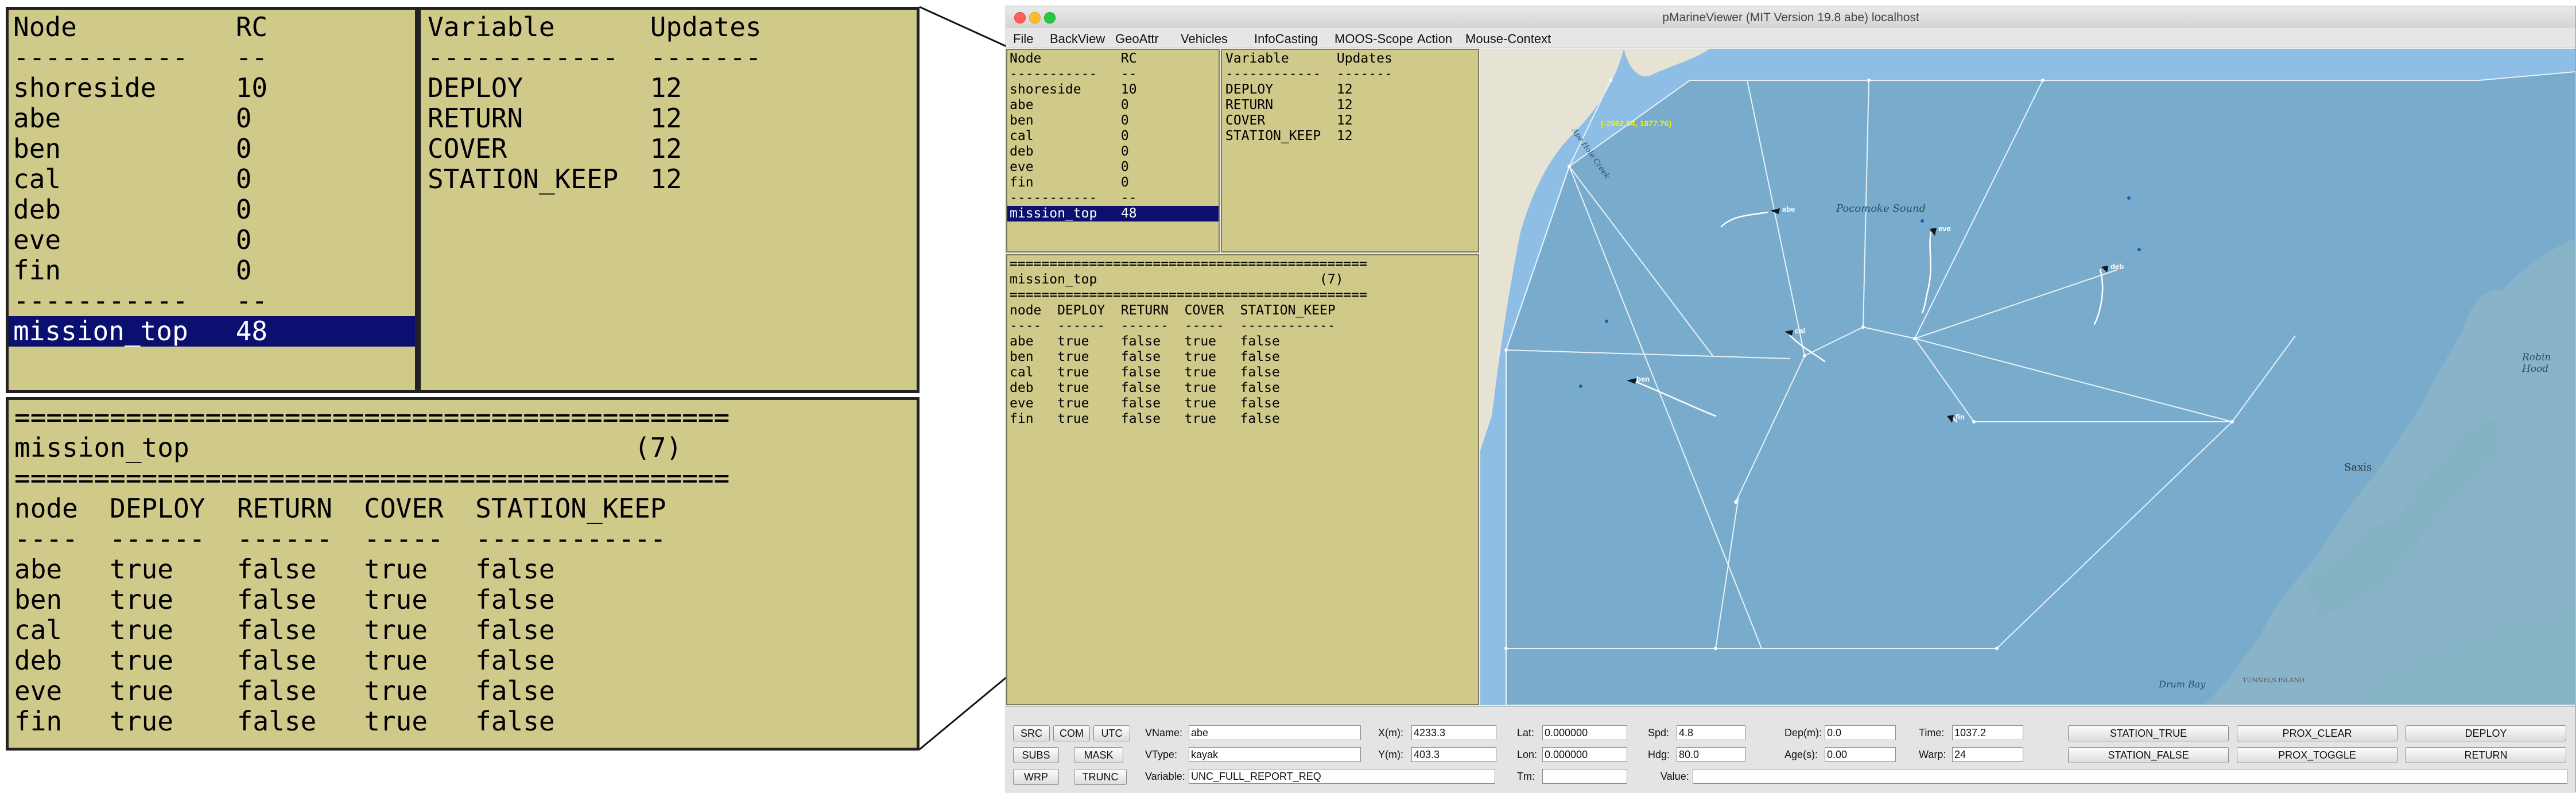 The image size is (2576, 793). Describe the element at coordinates (1023, 39) in the screenshot. I see `menu-file: File` at that location.